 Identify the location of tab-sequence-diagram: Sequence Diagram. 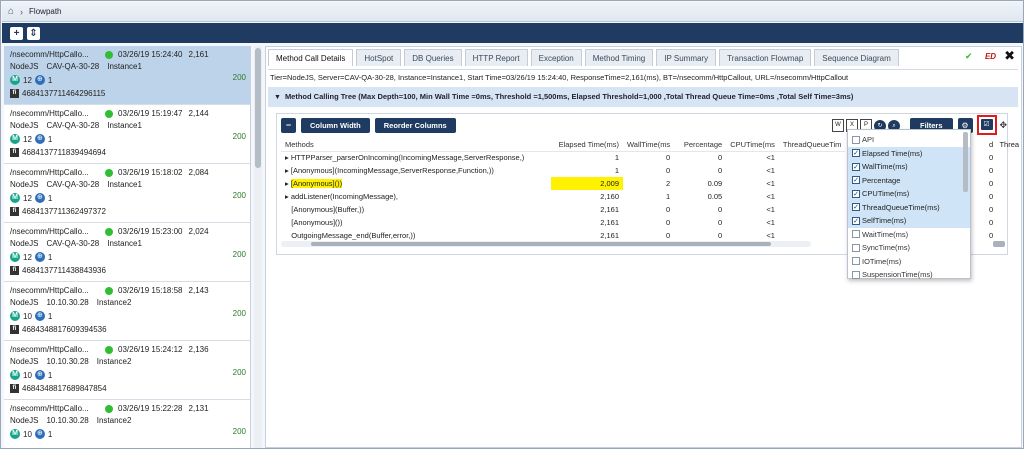
(856, 57).